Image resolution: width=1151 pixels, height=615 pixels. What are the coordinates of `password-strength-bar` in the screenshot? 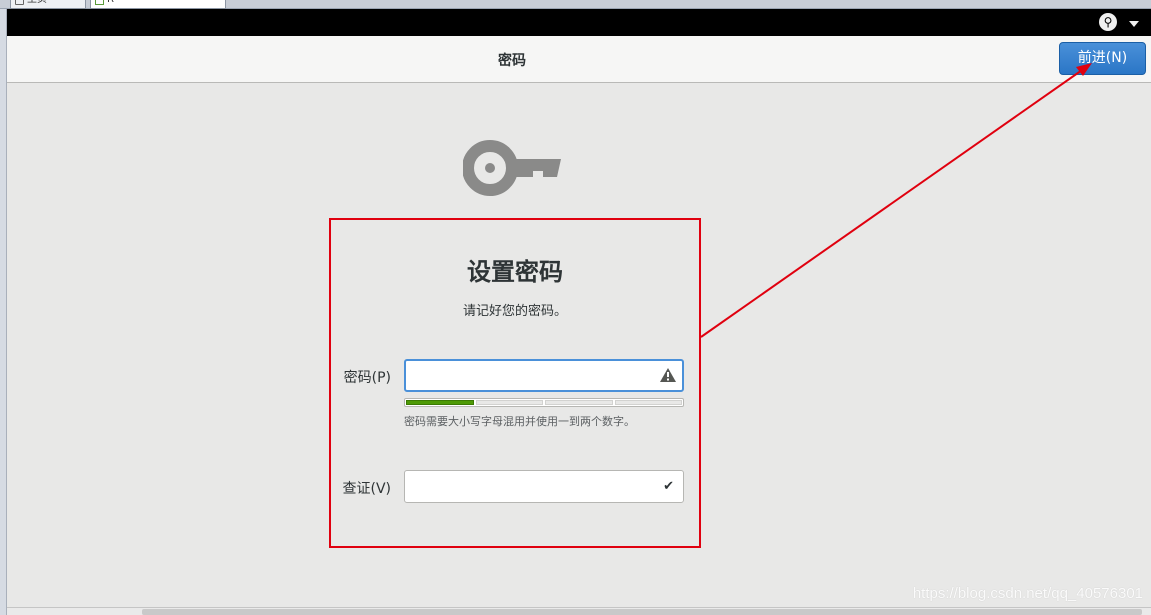 It's located at (544, 402).